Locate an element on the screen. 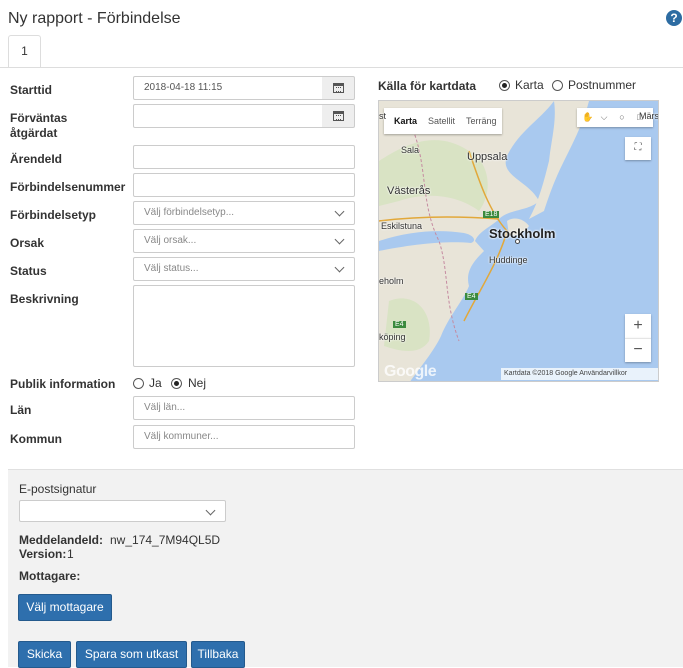 This screenshot has width=683, height=668. map-label-vasteras: Västerås is located at coordinates (409, 191).